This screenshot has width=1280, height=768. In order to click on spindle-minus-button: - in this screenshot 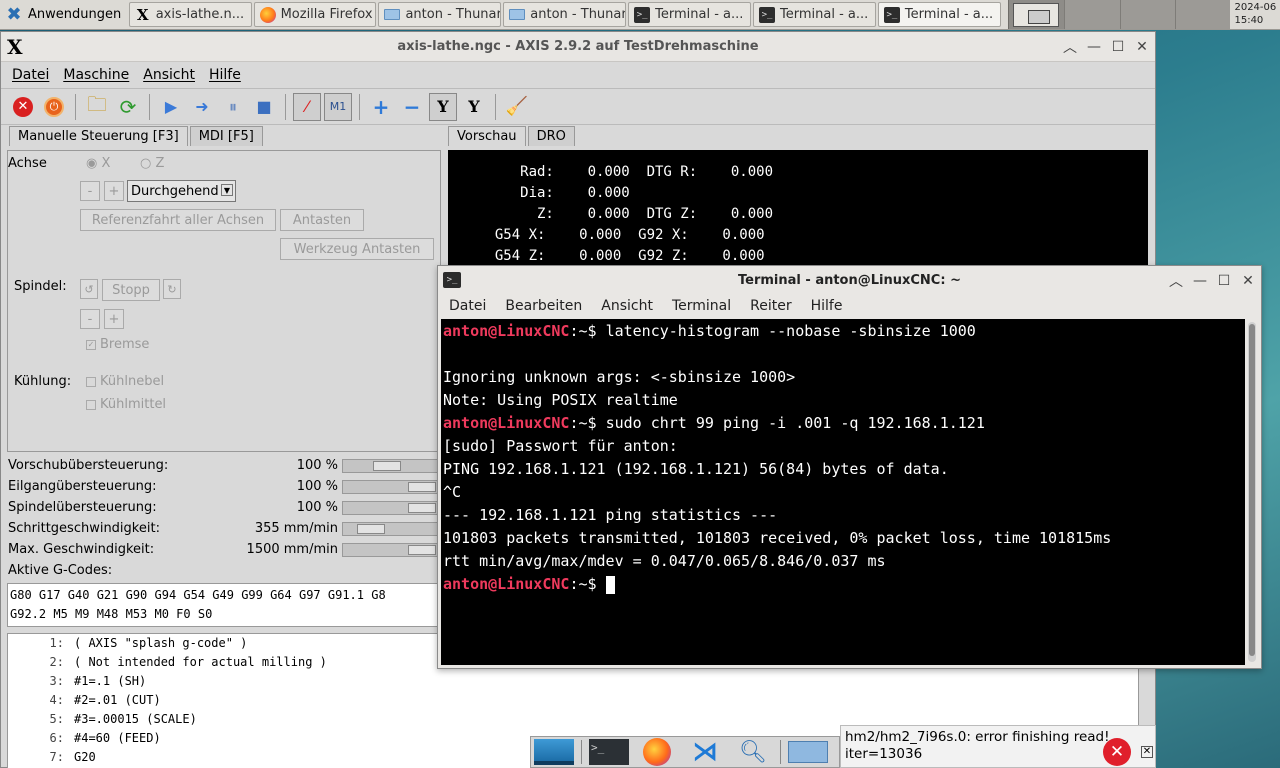, I will do `click(90, 319)`.